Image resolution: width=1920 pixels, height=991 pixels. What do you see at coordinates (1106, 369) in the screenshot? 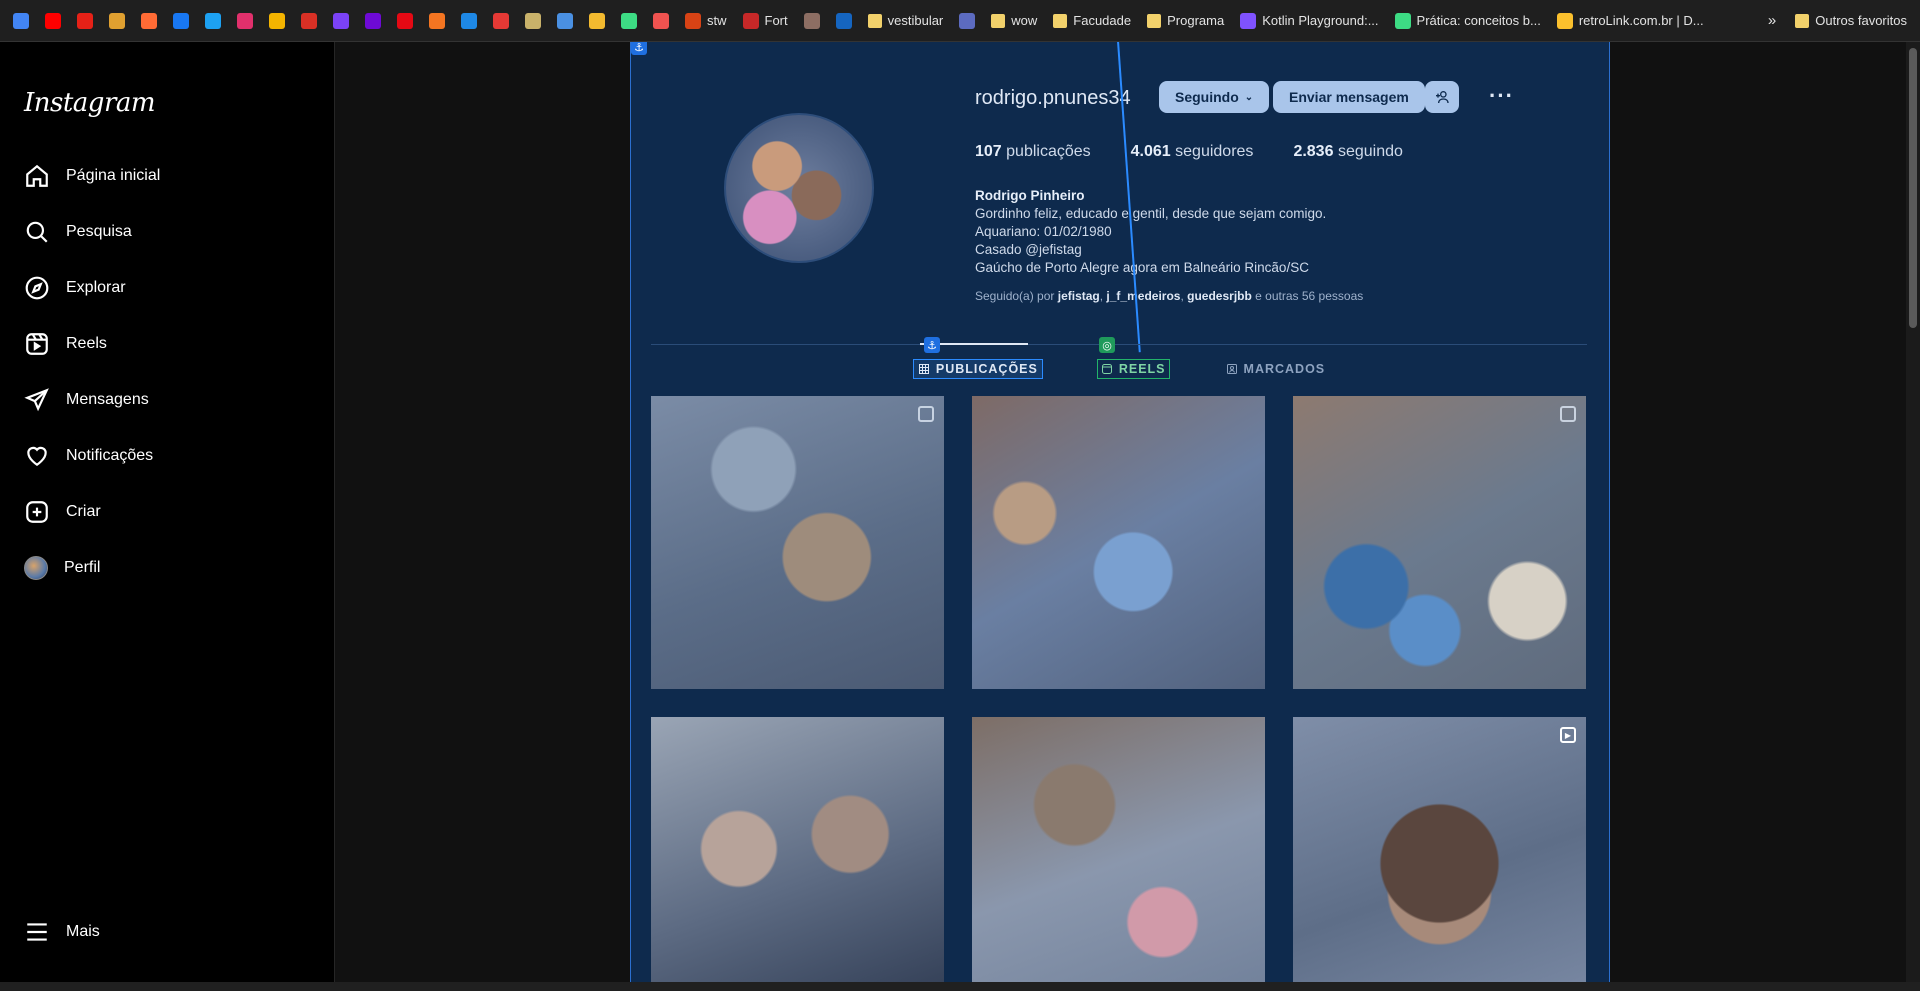
I see `reels-icon` at bounding box center [1106, 369].